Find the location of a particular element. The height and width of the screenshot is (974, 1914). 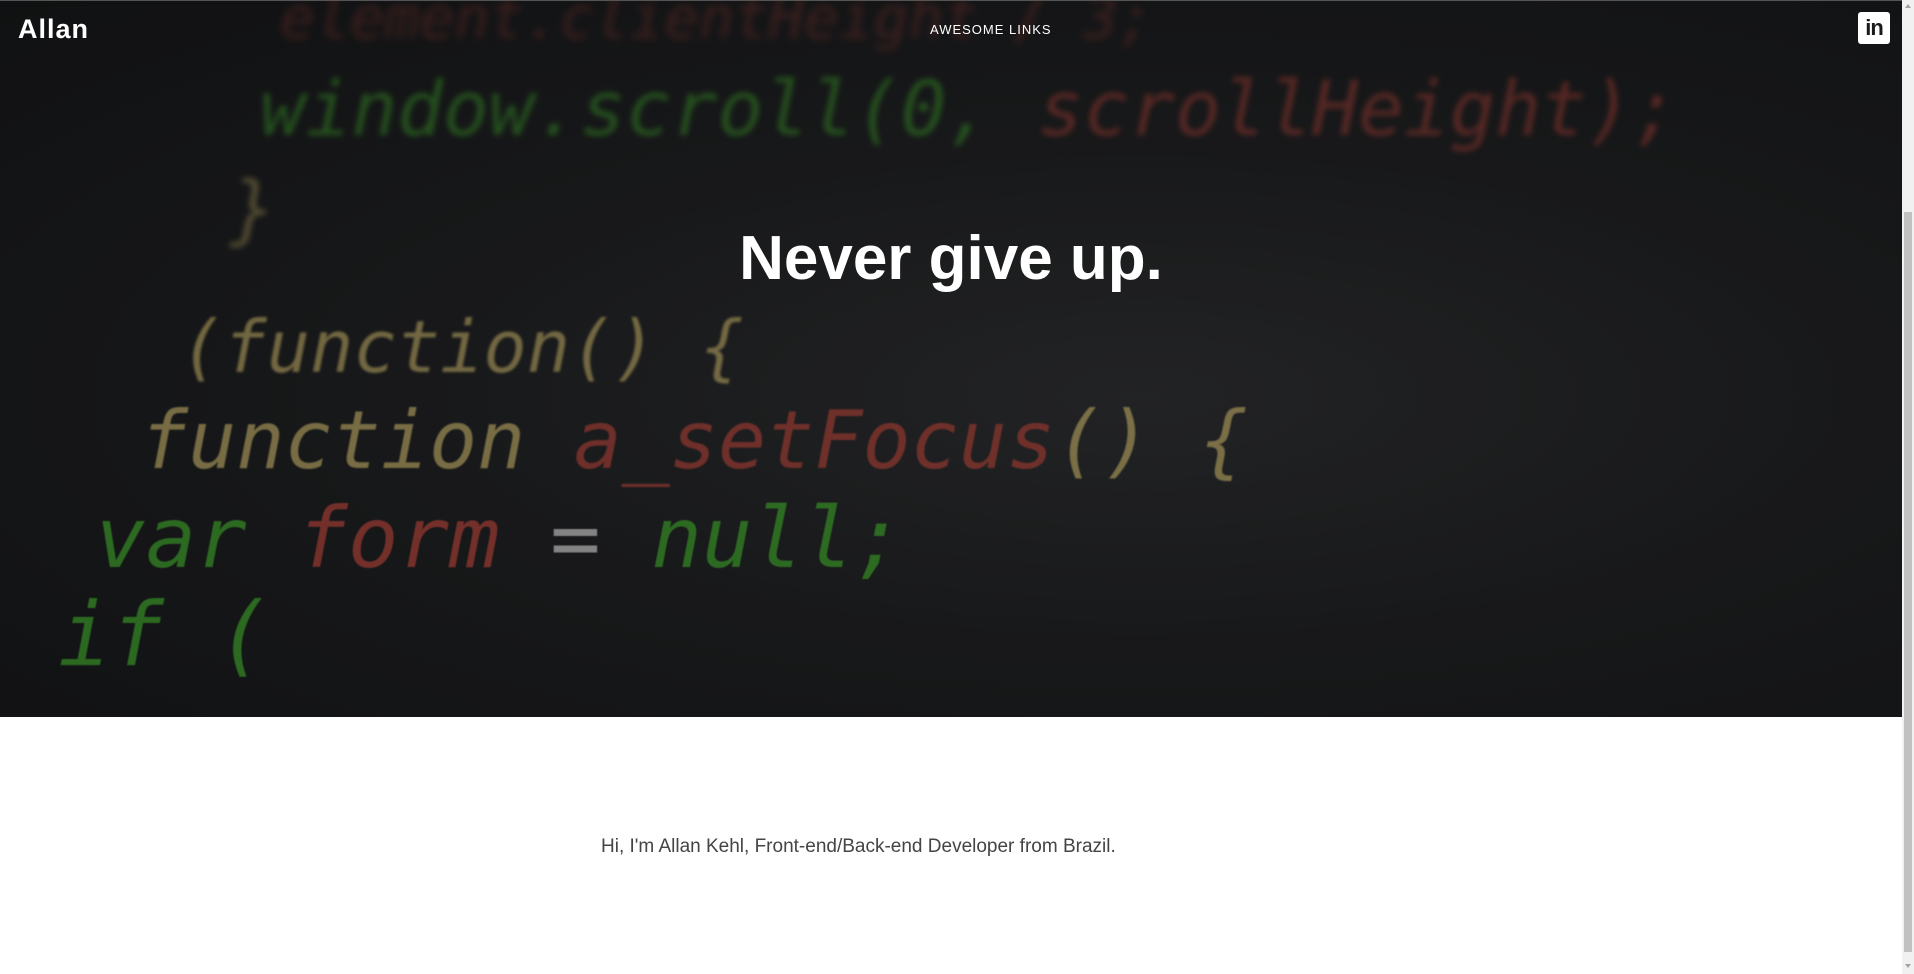

linkedin-icon: in is located at coordinates (1874, 28).